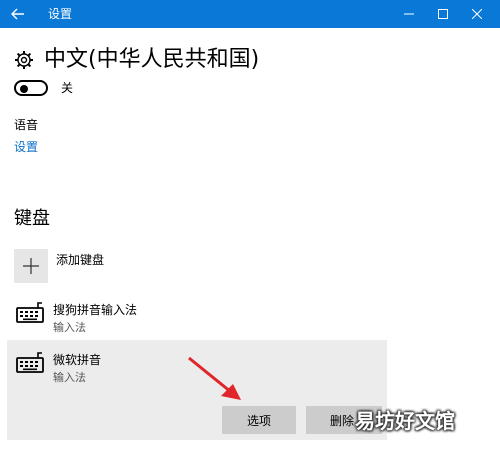  What do you see at coordinates (409, 14) in the screenshot?
I see `minimize-icon` at bounding box center [409, 14].